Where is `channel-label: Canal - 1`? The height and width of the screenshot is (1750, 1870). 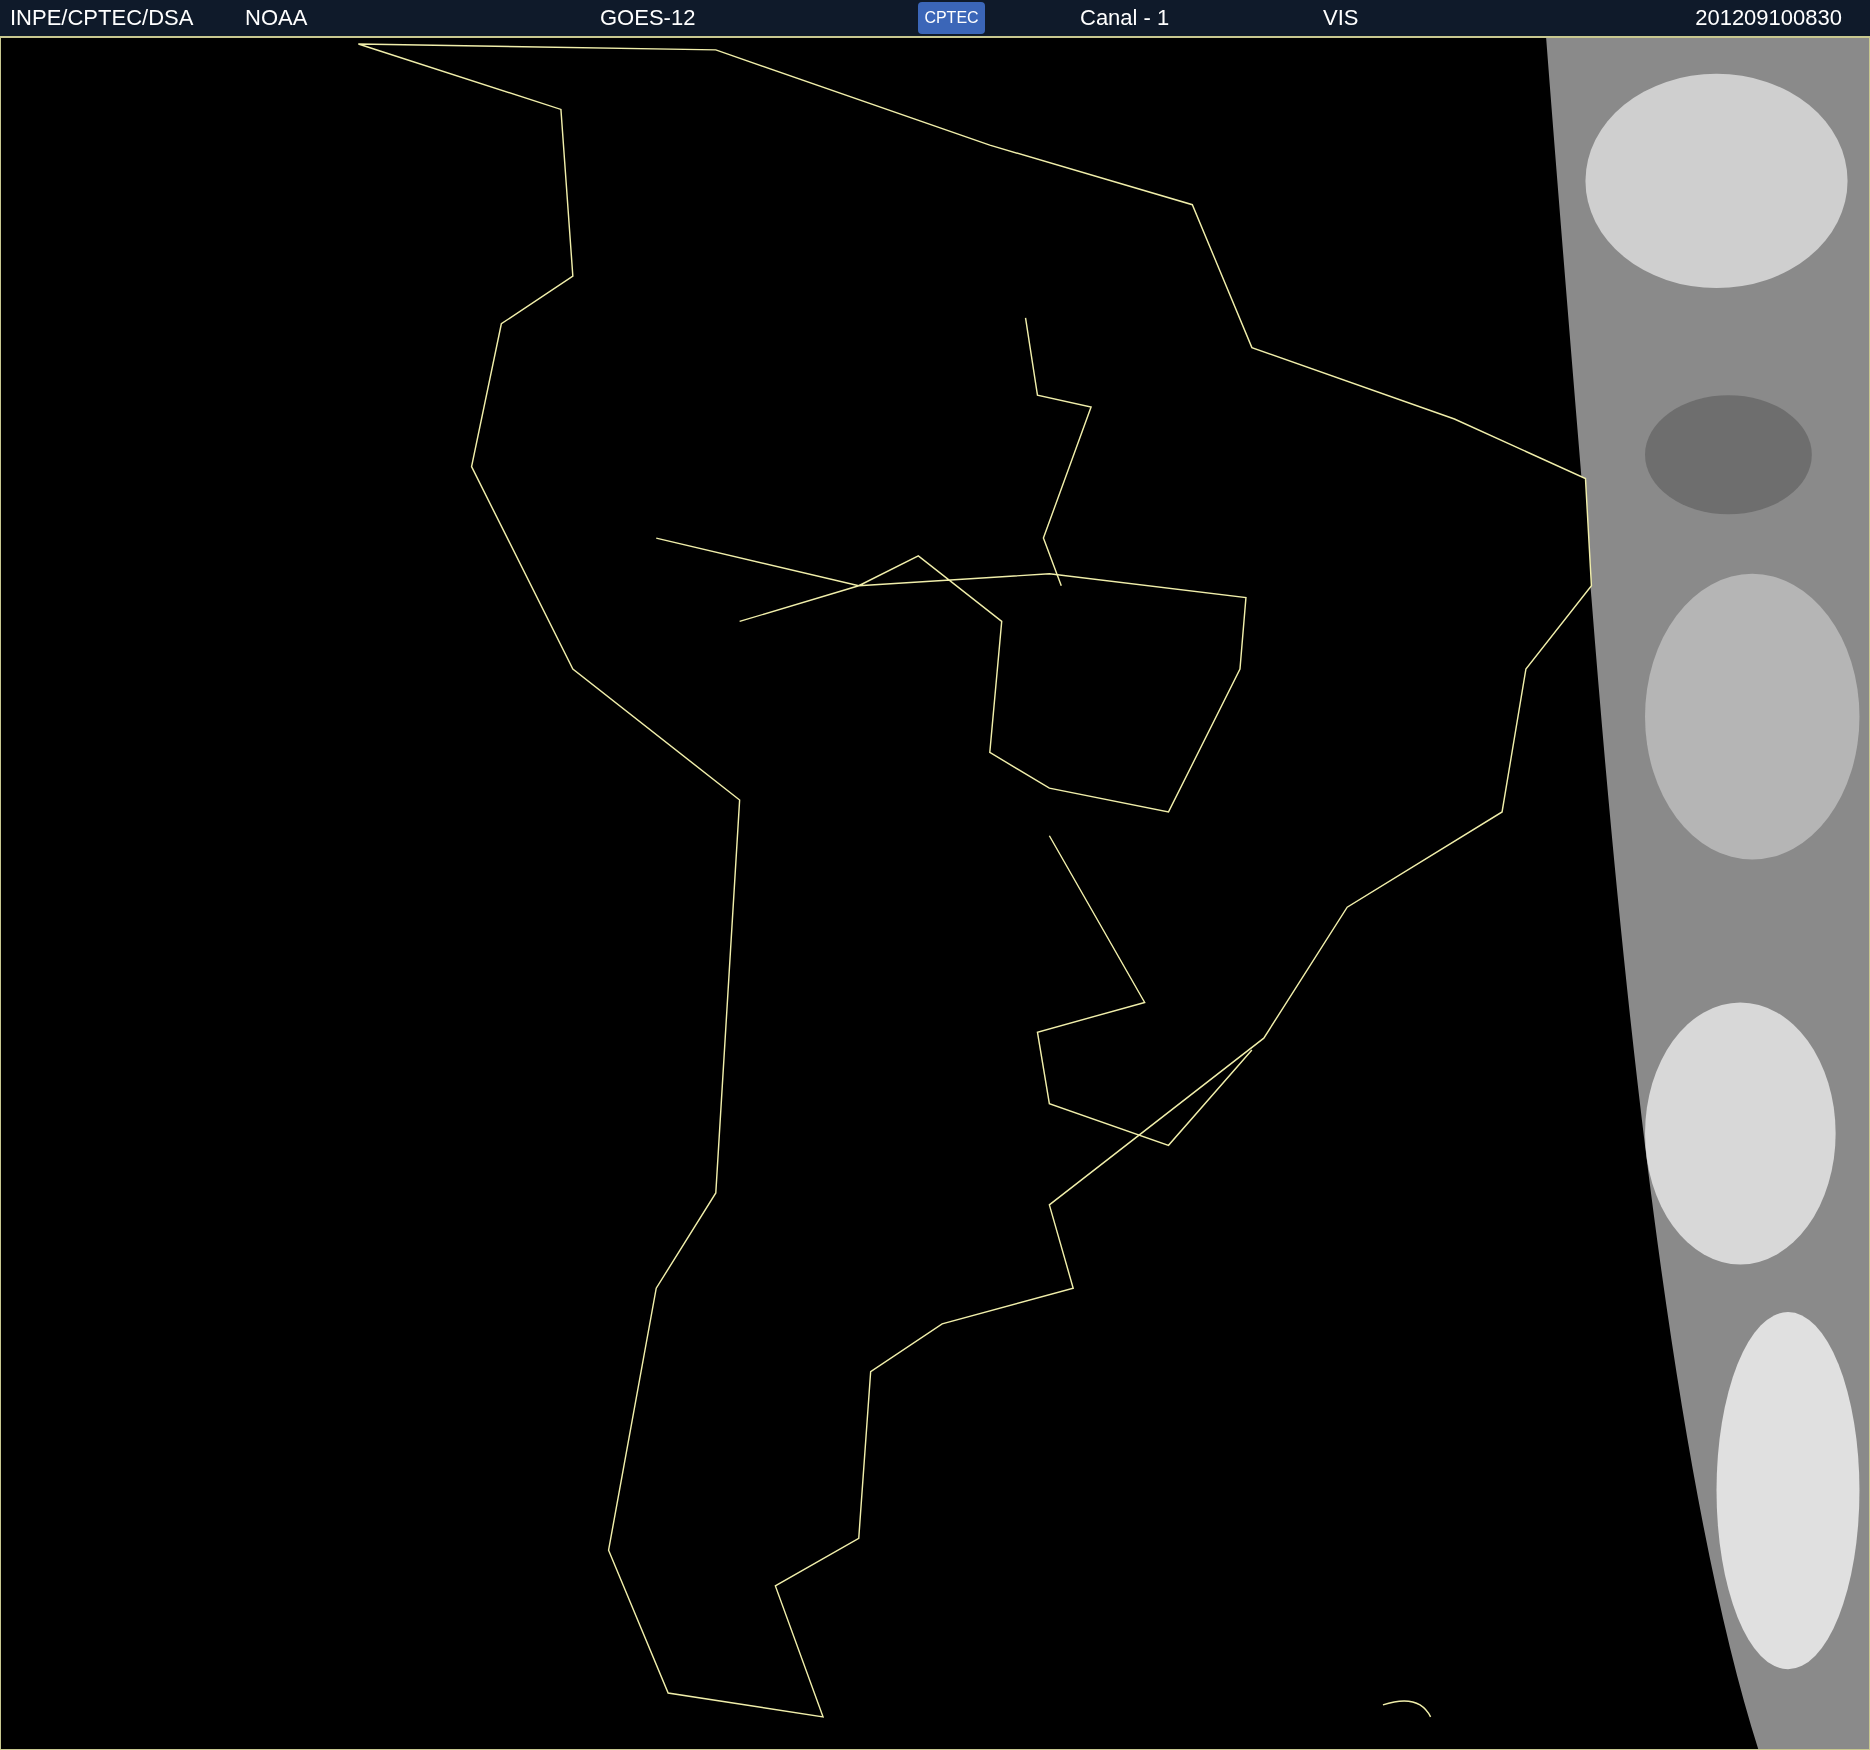 channel-label: Canal - 1 is located at coordinates (1125, 18).